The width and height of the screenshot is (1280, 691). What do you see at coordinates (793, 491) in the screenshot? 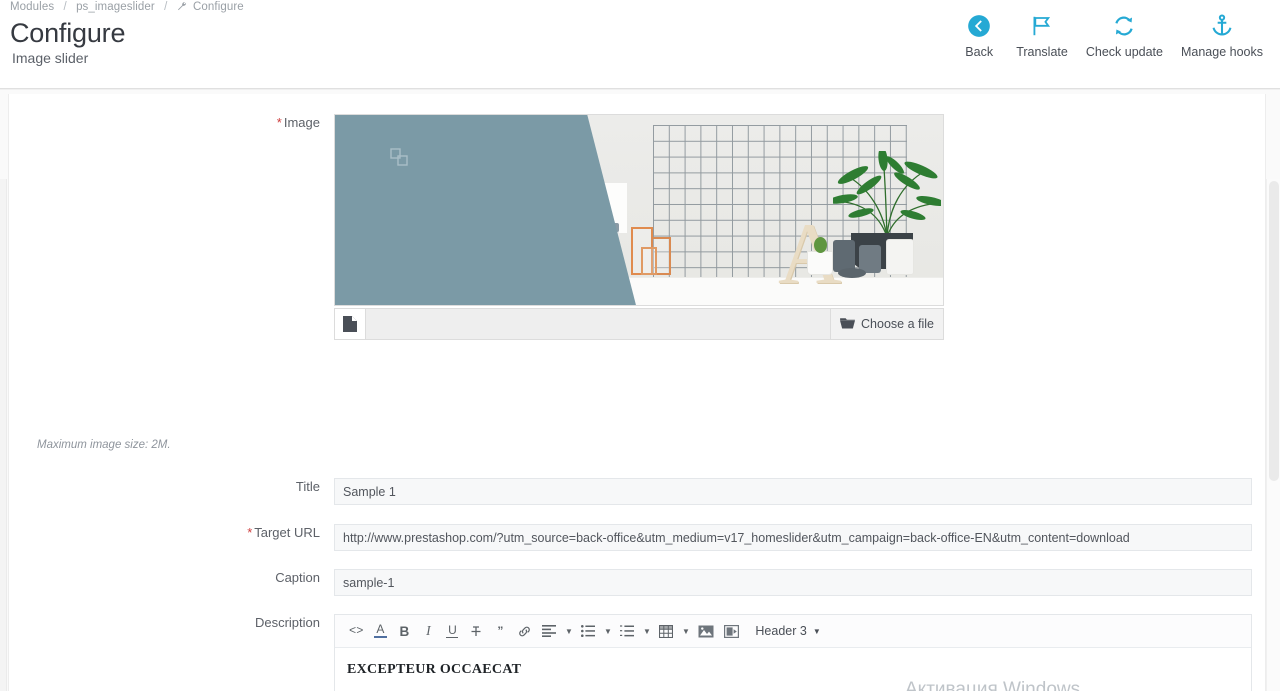
I see `title-input` at bounding box center [793, 491].